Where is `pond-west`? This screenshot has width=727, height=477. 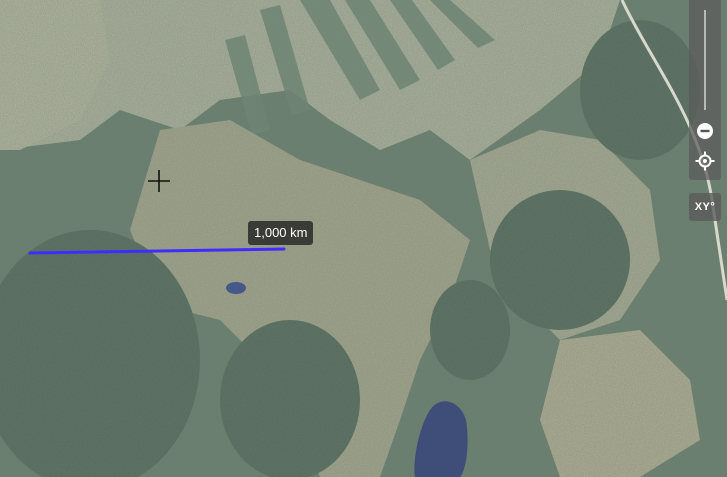
pond-west is located at coordinates (236, 288).